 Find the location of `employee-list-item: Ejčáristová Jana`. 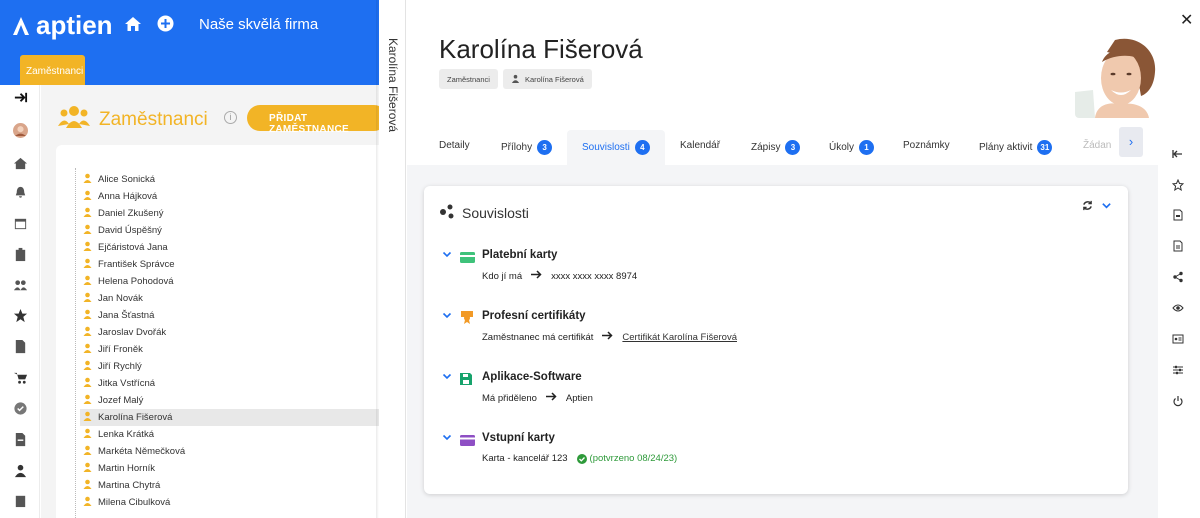

employee-list-item: Ejčáristová Jana is located at coordinates (230, 247).